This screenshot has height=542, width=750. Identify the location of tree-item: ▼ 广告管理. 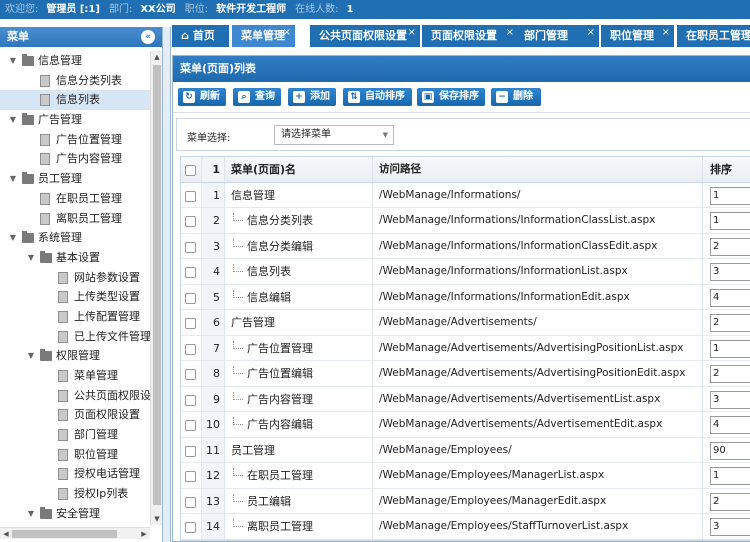
(75, 120).